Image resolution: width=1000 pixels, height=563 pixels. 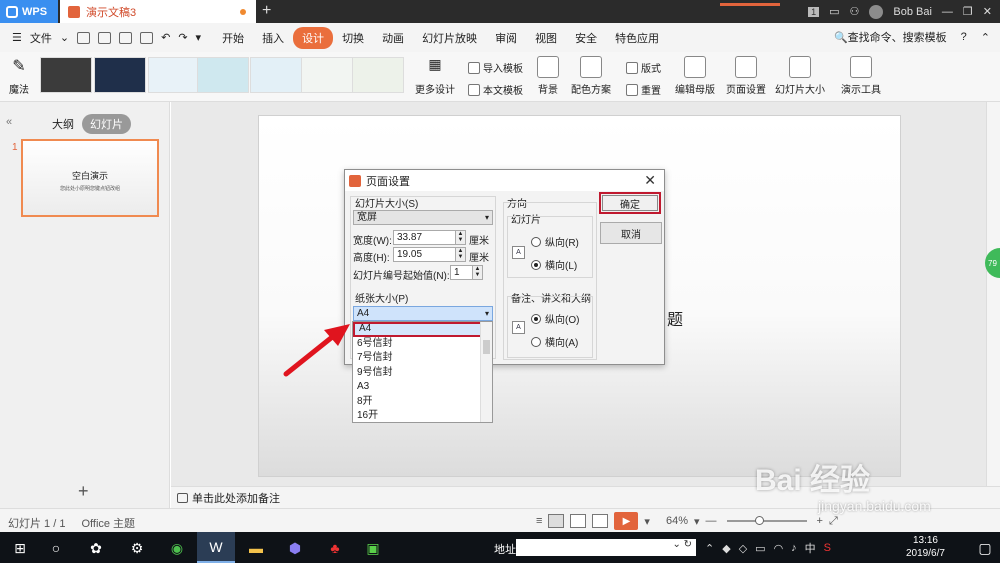 I want to click on tab-special: 特色应用, so click(x=637, y=38).